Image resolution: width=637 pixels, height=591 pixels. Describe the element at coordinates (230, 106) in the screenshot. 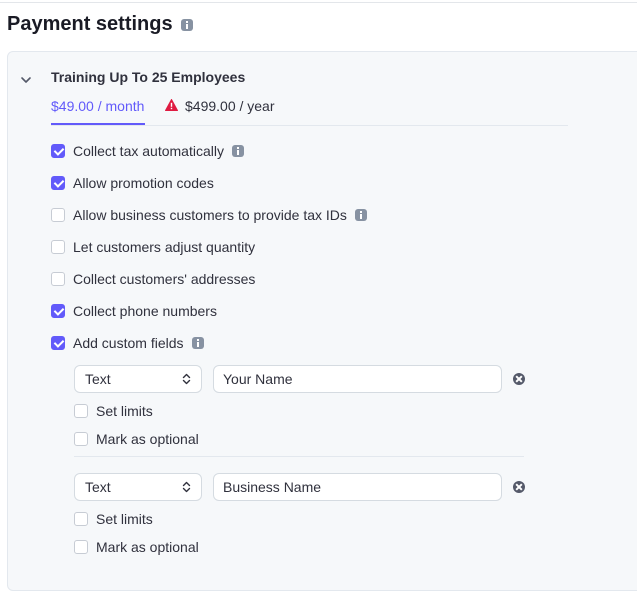

I see `tab-yearly-price: $499.00 / year` at that location.